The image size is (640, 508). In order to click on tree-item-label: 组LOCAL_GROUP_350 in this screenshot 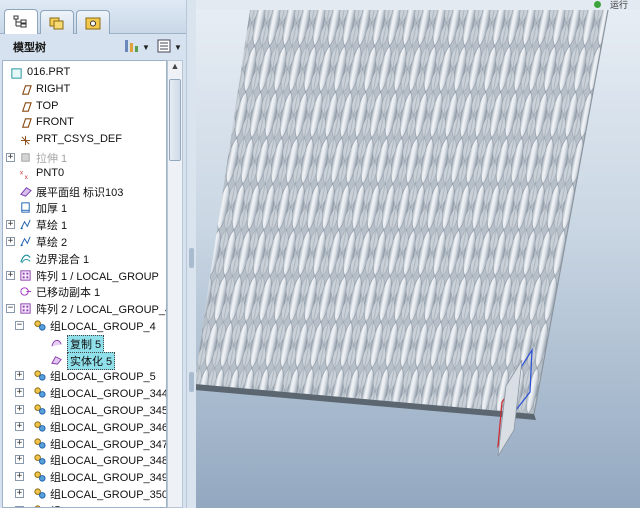, I will do `click(108, 495)`.